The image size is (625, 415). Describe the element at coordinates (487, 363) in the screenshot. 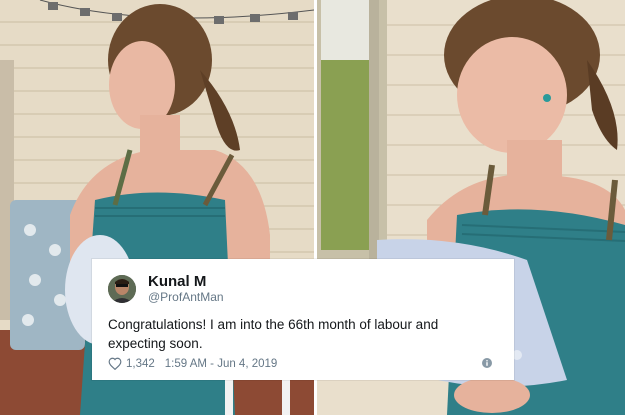

I see `info-icon` at that location.